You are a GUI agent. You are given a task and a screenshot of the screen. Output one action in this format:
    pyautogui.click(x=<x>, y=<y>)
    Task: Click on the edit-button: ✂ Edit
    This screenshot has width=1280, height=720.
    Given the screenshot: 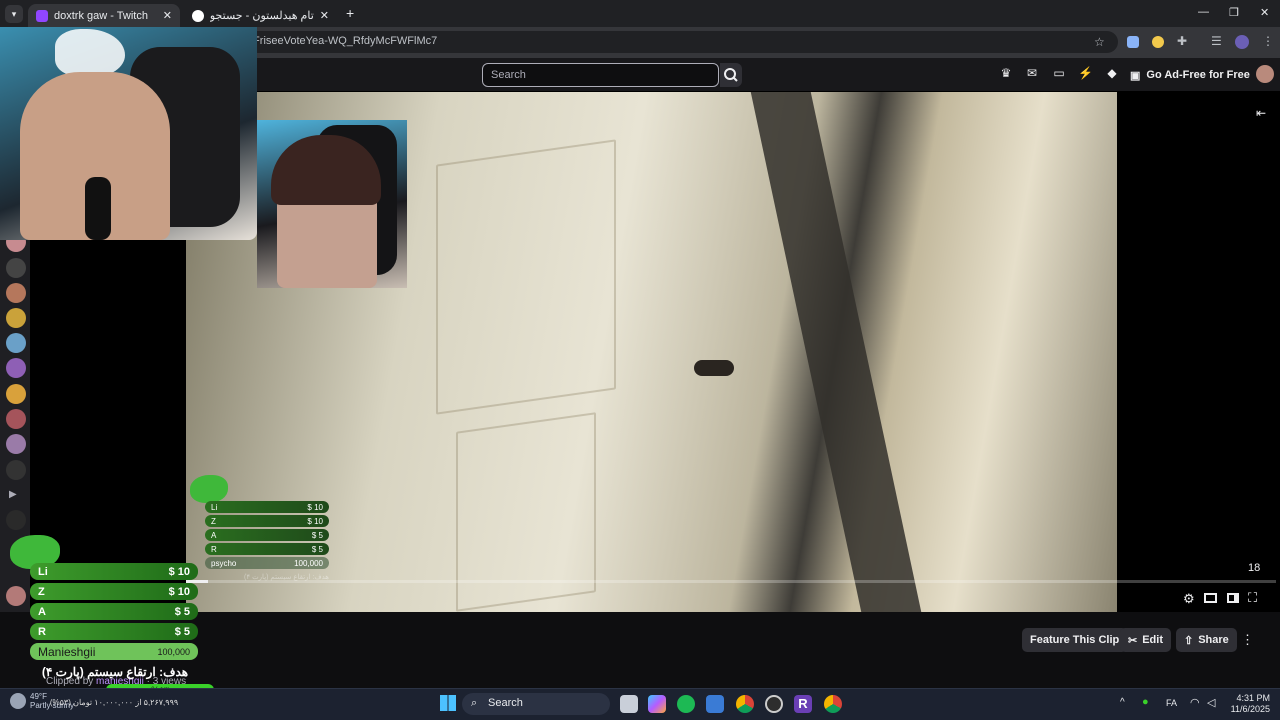 What is the action you would take?
    pyautogui.click(x=1145, y=640)
    